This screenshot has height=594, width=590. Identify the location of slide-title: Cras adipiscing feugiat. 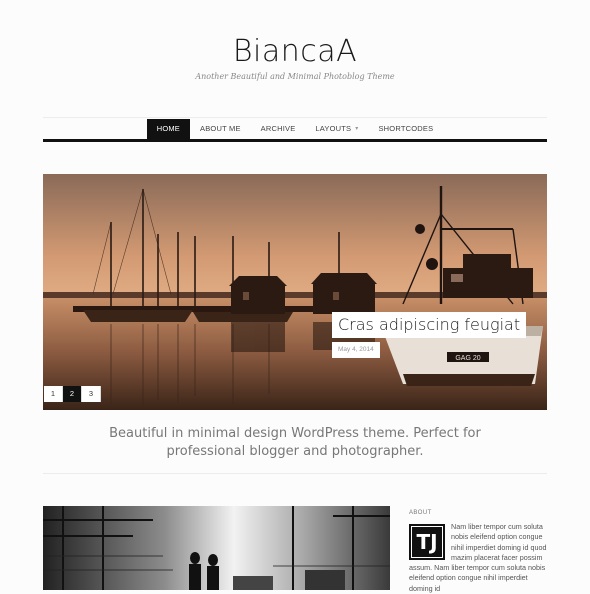
(429, 325).